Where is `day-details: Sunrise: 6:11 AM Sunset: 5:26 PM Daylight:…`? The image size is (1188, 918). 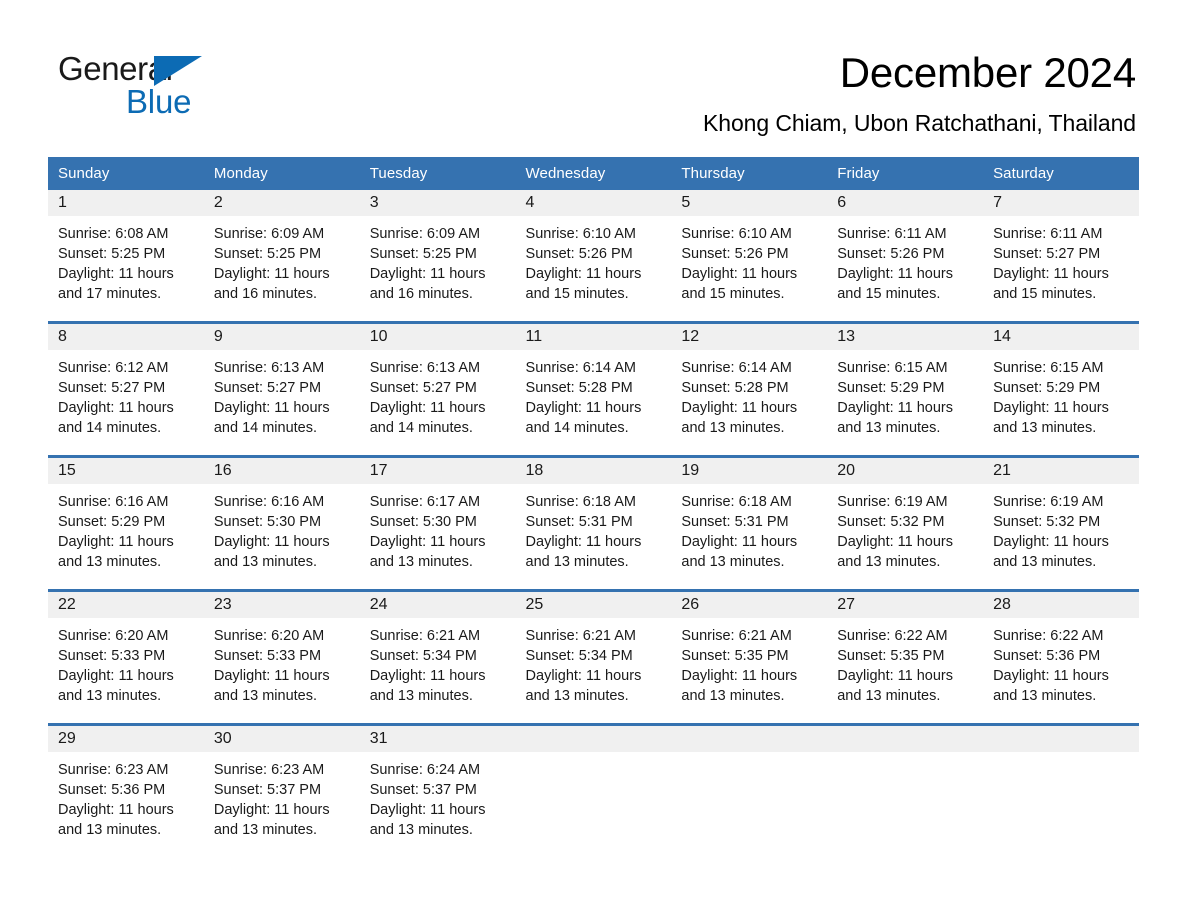 day-details: Sunrise: 6:11 AM Sunset: 5:26 PM Daylight:… is located at coordinates (905, 260).